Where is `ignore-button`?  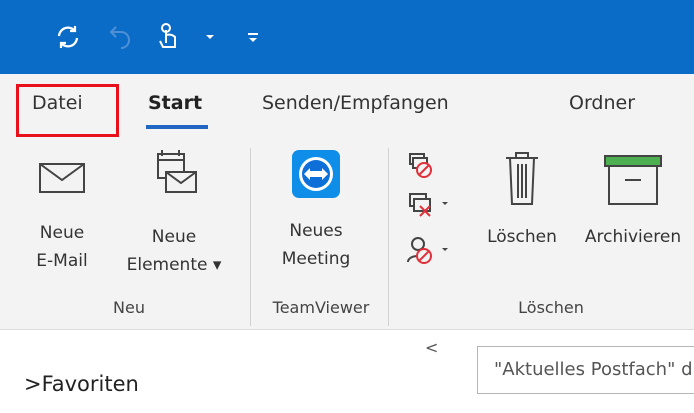
ignore-button is located at coordinates (434, 165).